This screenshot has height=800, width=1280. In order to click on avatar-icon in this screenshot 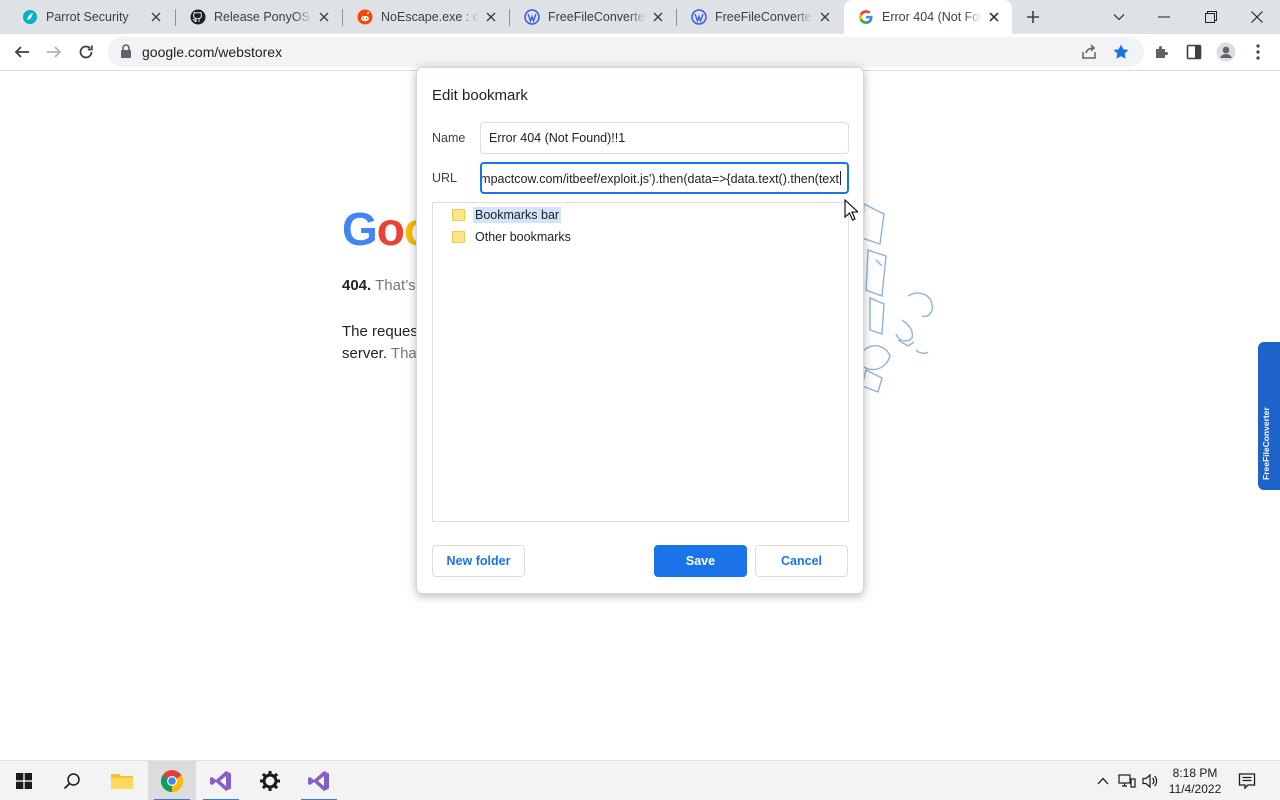, I will do `click(1226, 52)`.